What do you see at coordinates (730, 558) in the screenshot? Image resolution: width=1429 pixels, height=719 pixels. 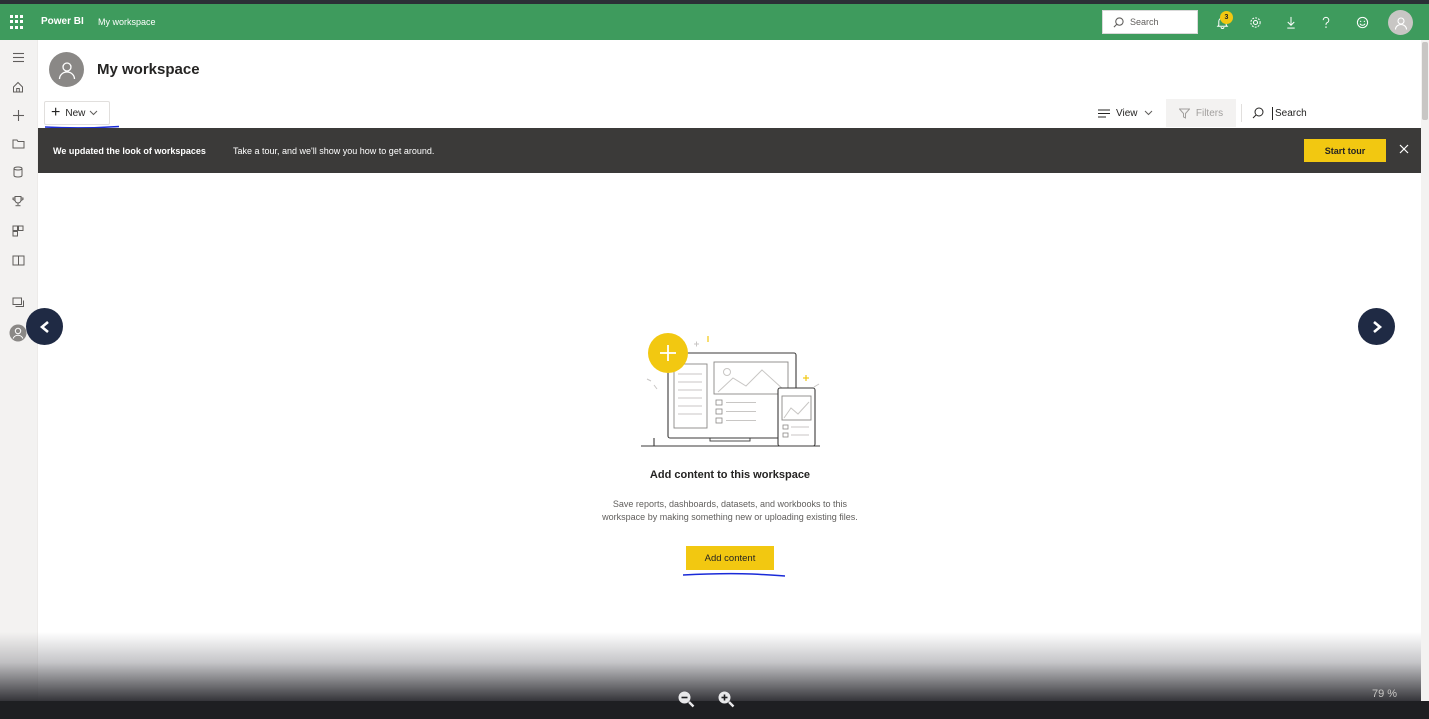 I see `add-content-button: Add content` at bounding box center [730, 558].